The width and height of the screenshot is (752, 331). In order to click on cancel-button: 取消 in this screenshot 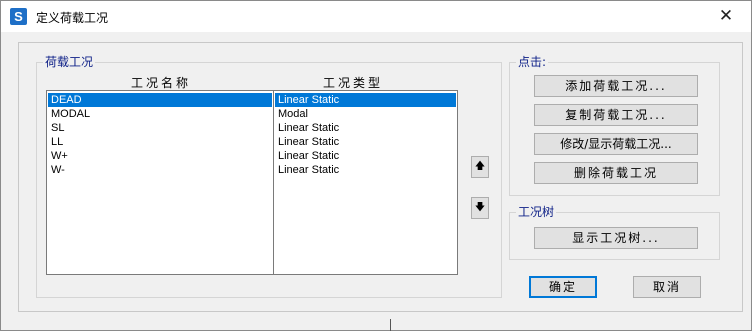, I will do `click(667, 287)`.